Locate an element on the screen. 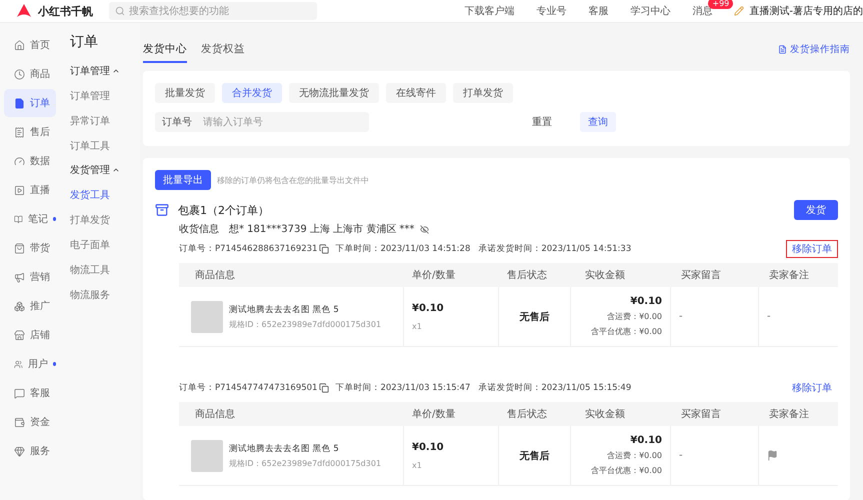 The width and height of the screenshot is (863, 500). sidebar-item: 笔记 is located at coordinates (30, 219).